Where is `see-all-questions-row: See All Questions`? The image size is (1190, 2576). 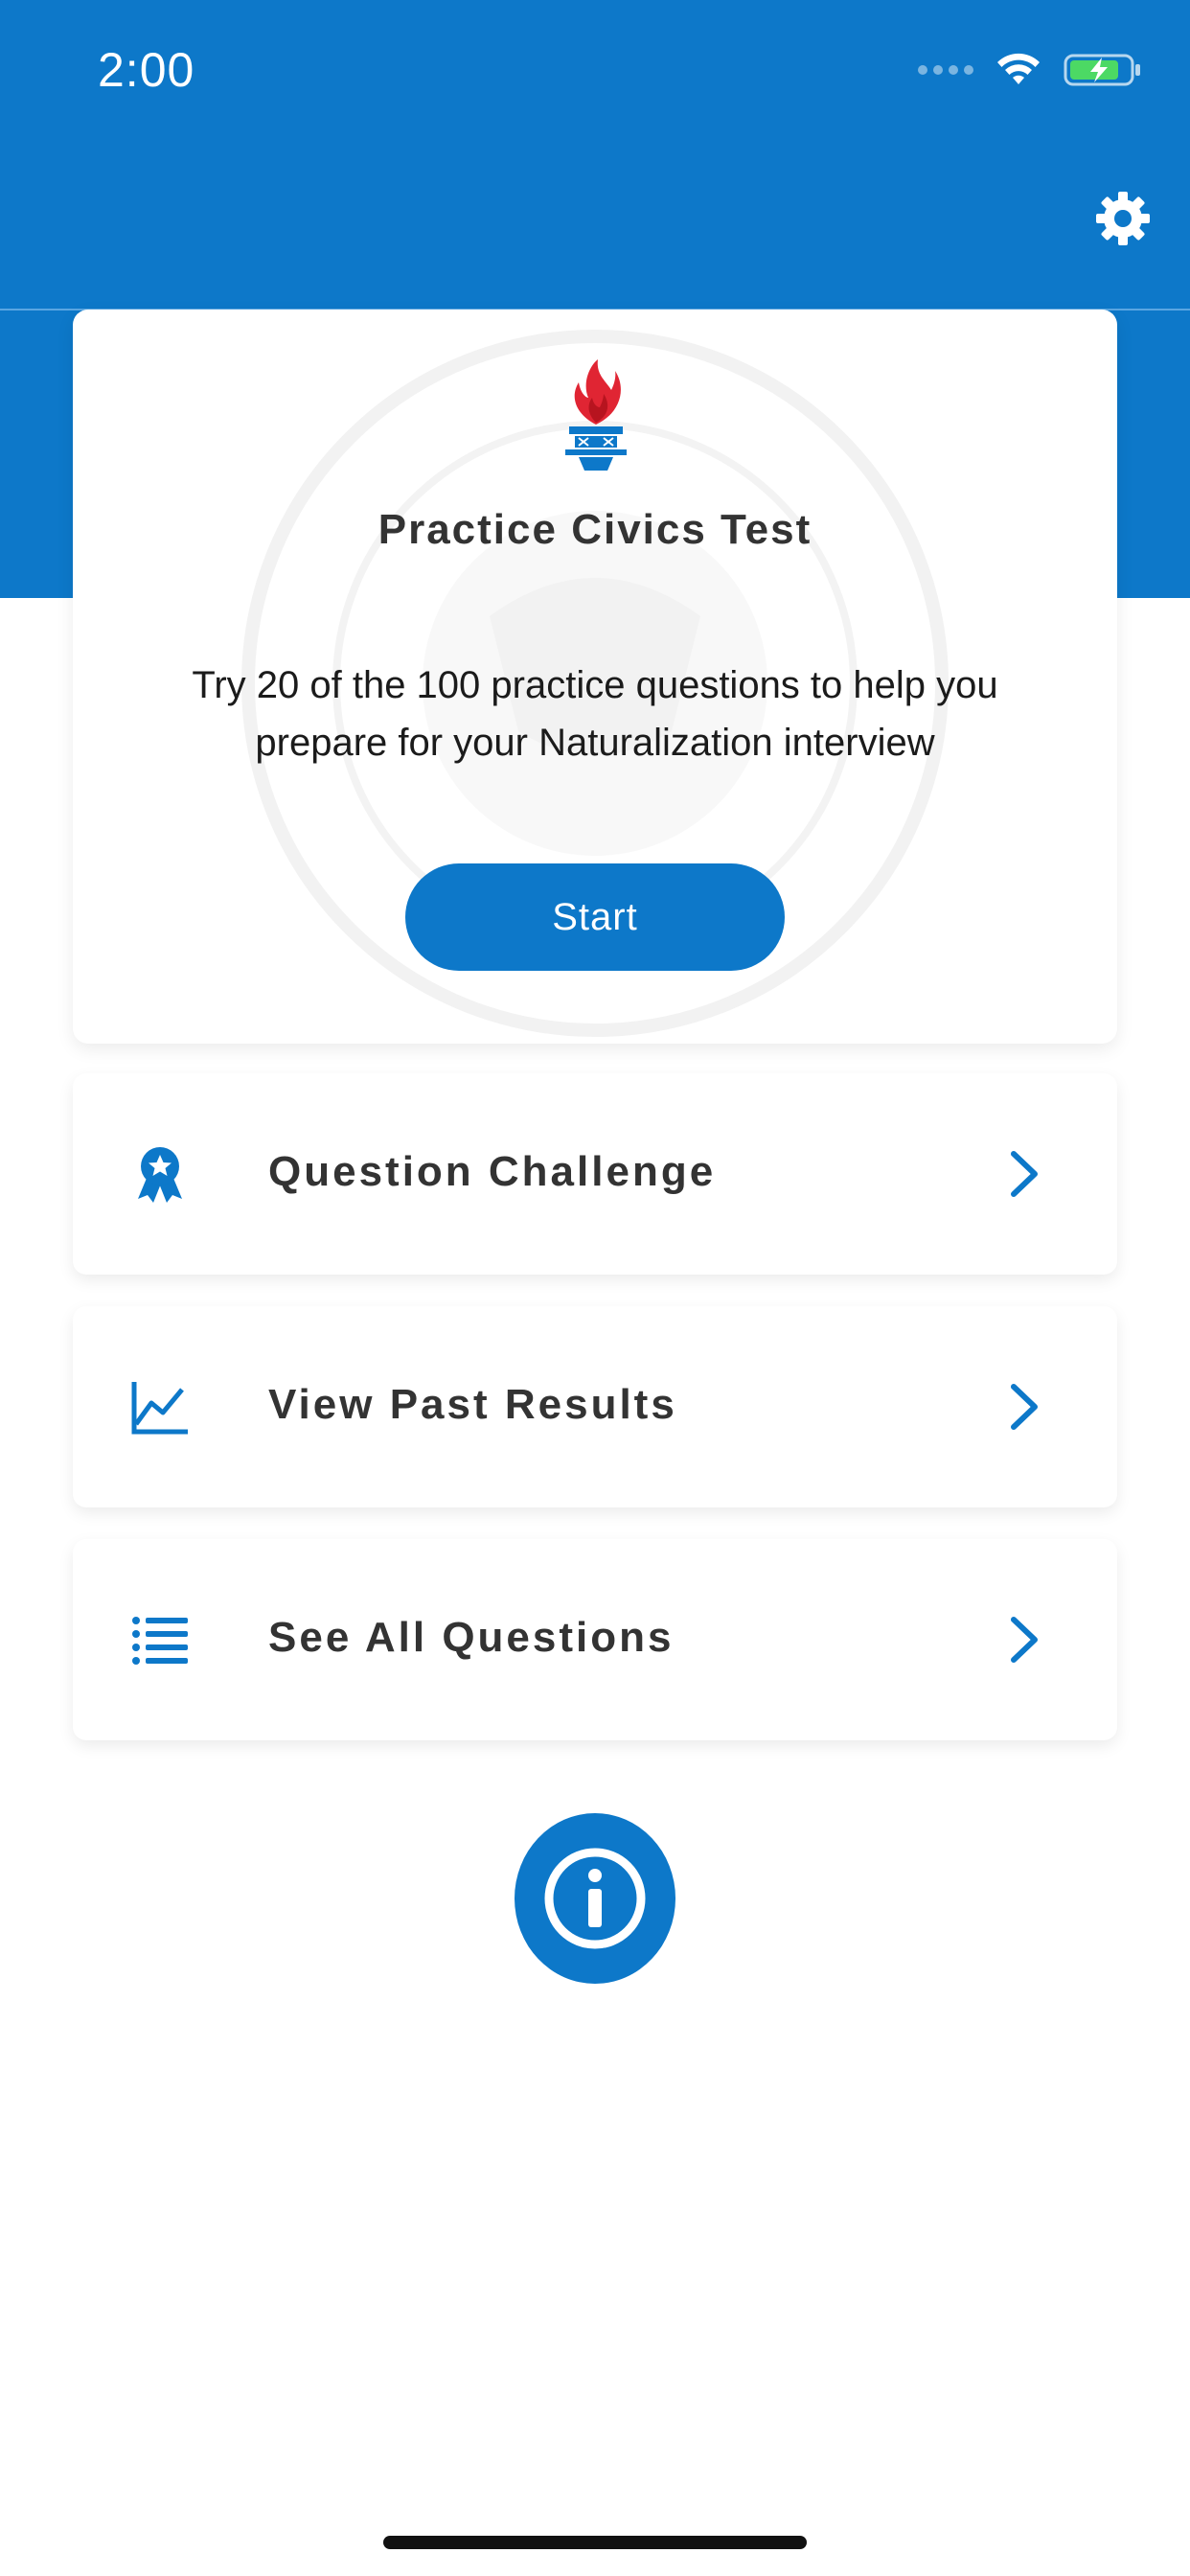 see-all-questions-row: See All Questions is located at coordinates (595, 1639).